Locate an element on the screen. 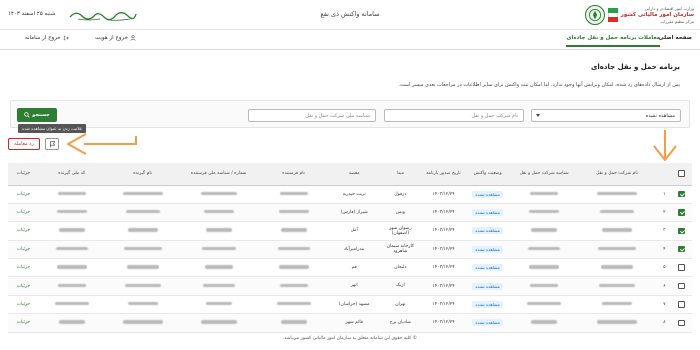 The height and width of the screenshot is (350, 700). table-row: ۵ مشاهده نشده ۱۴۰۳/۱۲/۲۴ دلیجان قم جزئیات is located at coordinates (350, 268).